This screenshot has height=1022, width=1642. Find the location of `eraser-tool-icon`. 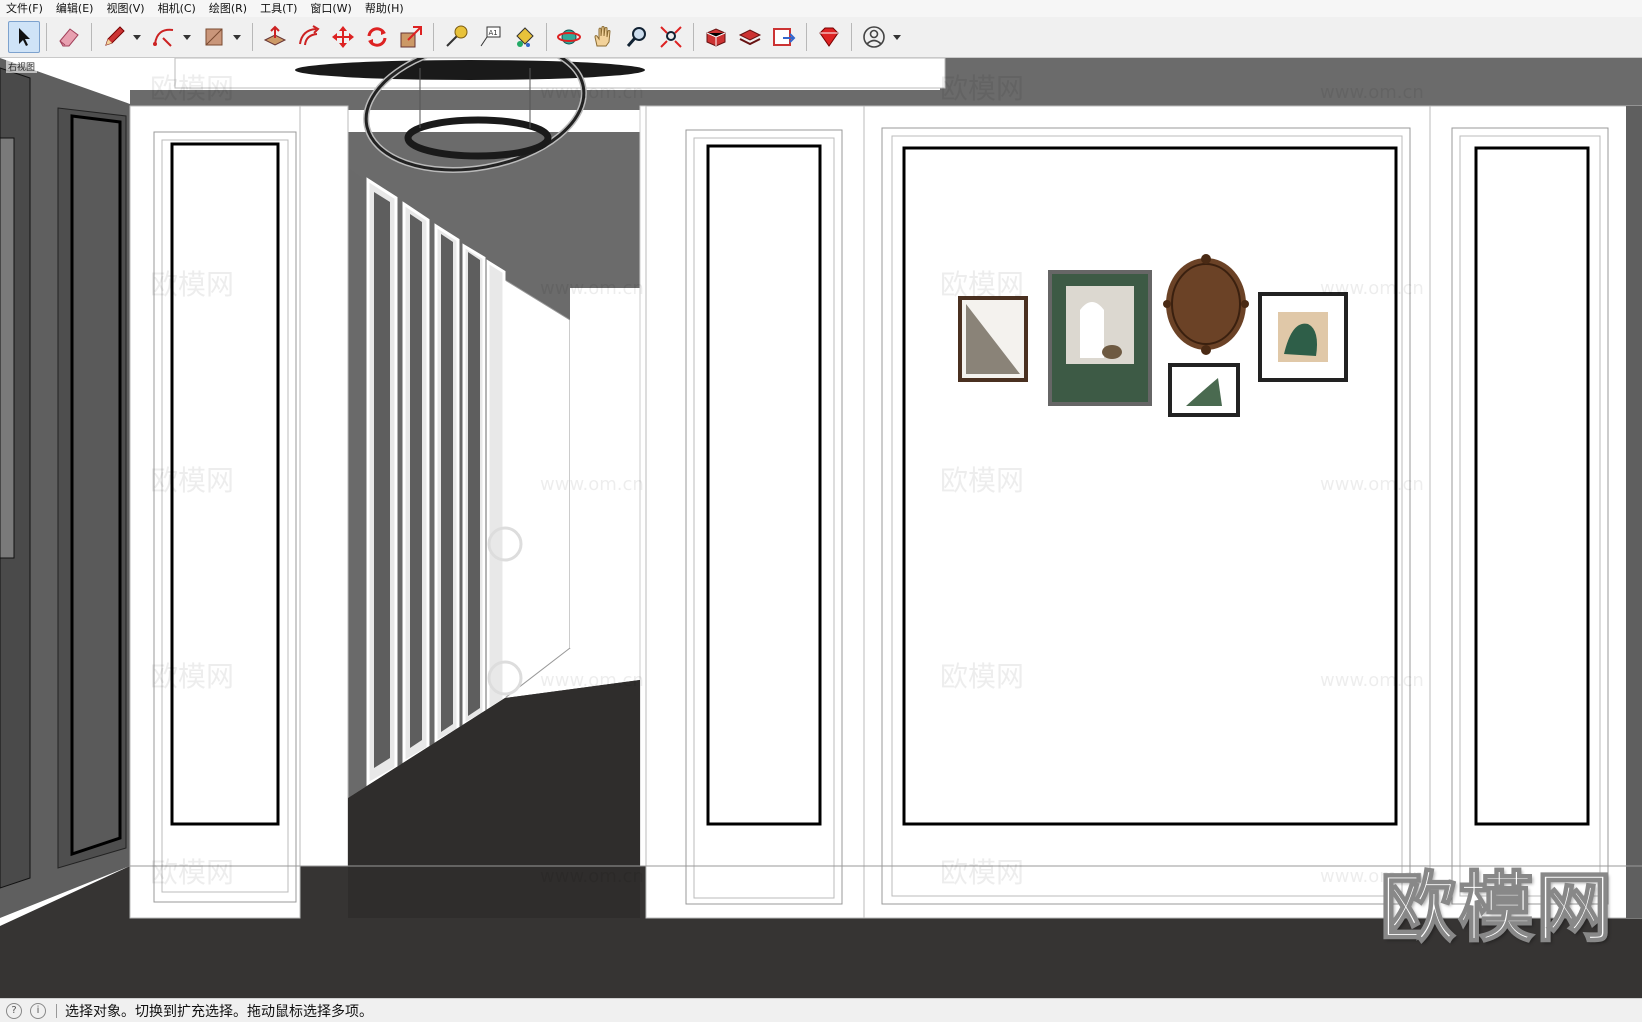

eraser-tool-icon is located at coordinates (69, 37).